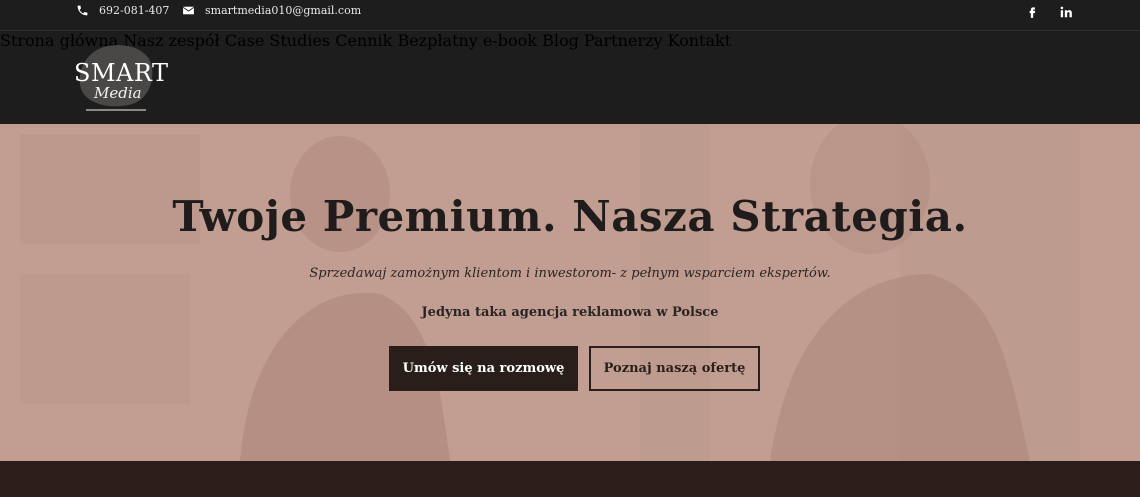 This screenshot has height=497, width=1140. Describe the element at coordinates (121, 73) in the screenshot. I see `logo-word: SMART` at that location.